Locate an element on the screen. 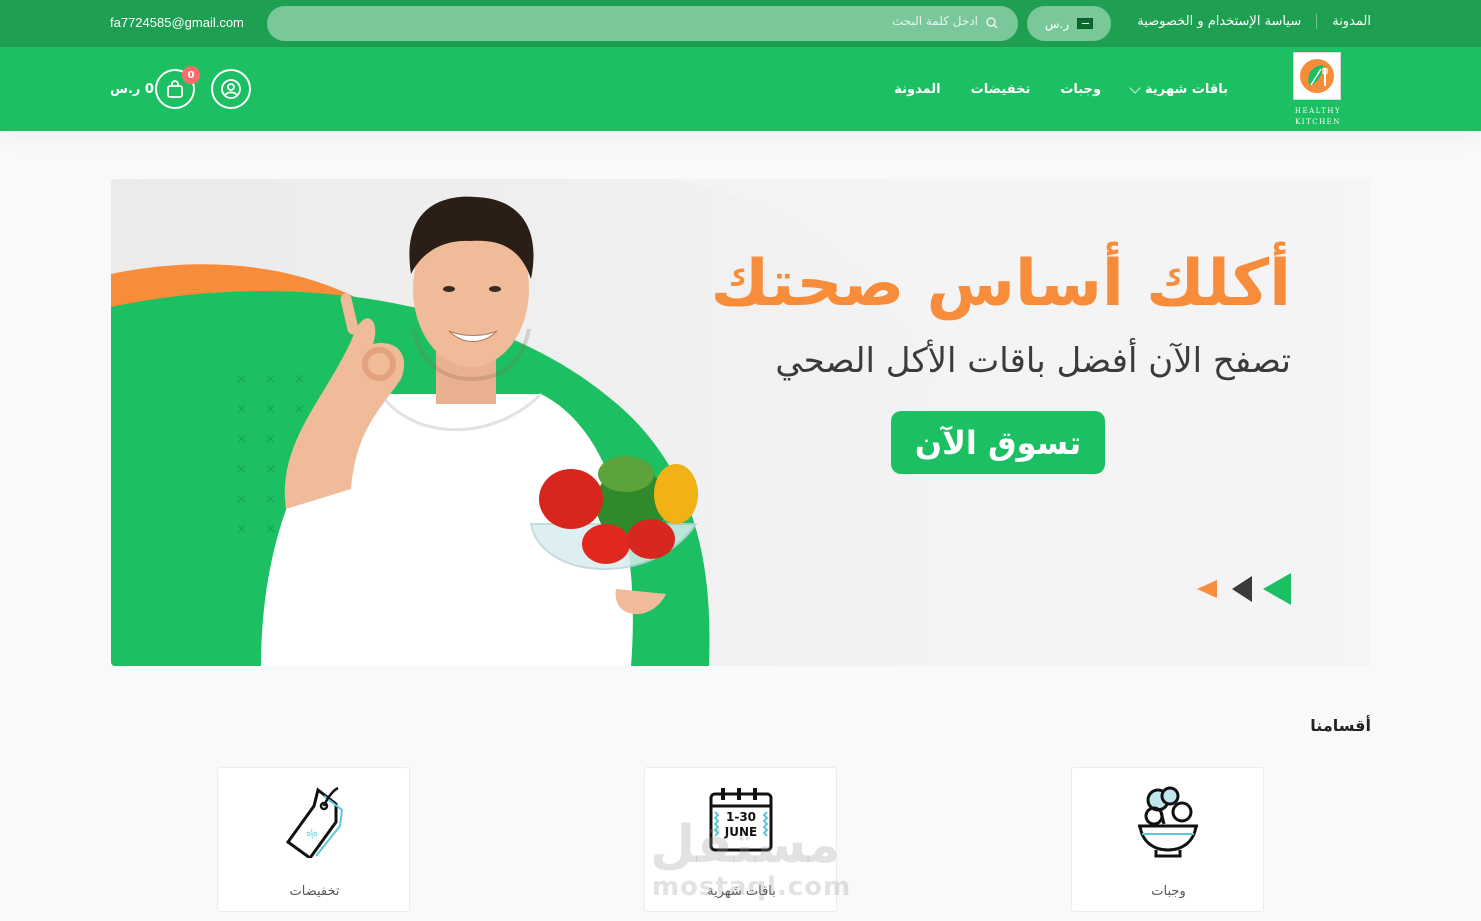  nav-item-label: المدونة is located at coordinates (917, 89).